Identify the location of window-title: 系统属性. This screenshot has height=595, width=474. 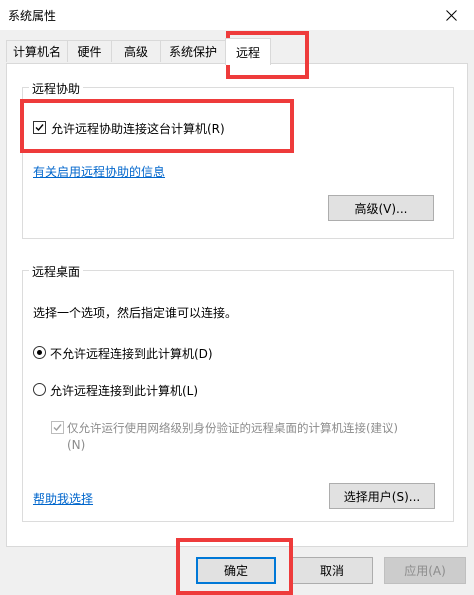
(32, 16).